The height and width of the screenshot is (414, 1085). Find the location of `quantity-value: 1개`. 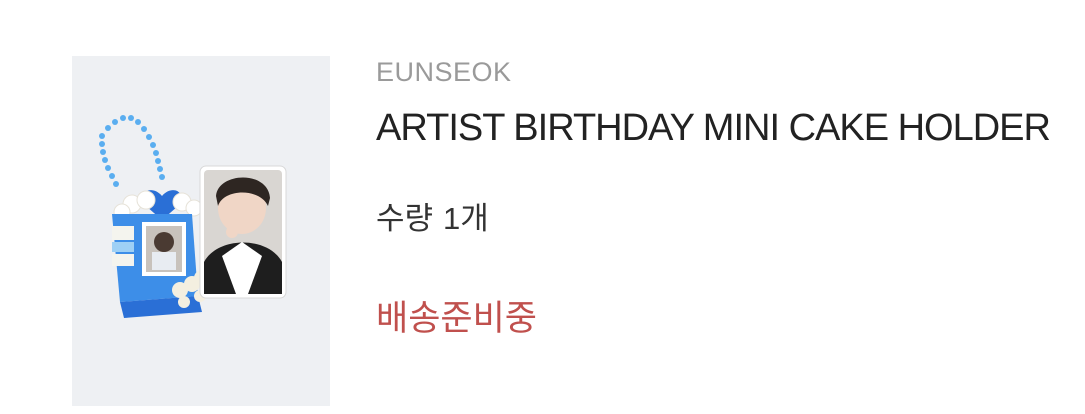

quantity-value: 1개 is located at coordinates (466, 218).